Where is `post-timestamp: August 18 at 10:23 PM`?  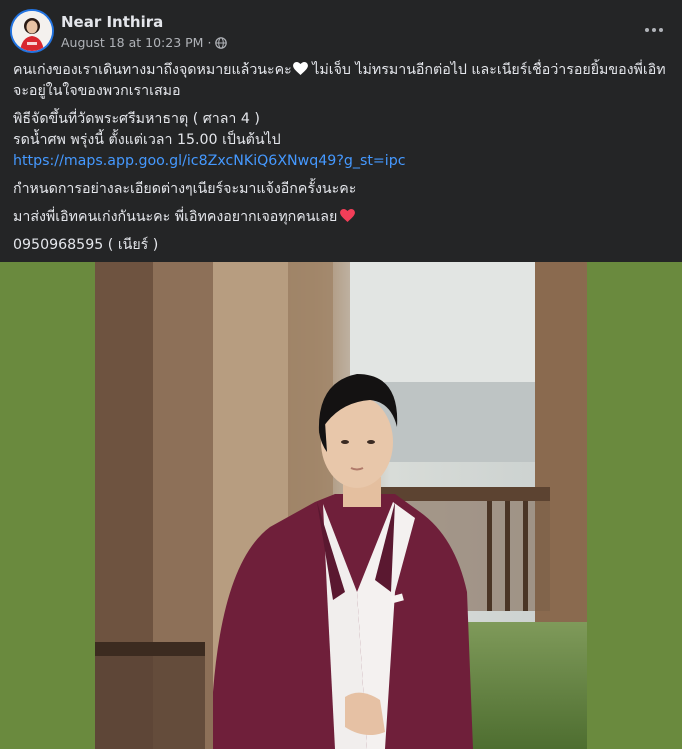
post-timestamp: August 18 at 10:23 PM is located at coordinates (132, 42).